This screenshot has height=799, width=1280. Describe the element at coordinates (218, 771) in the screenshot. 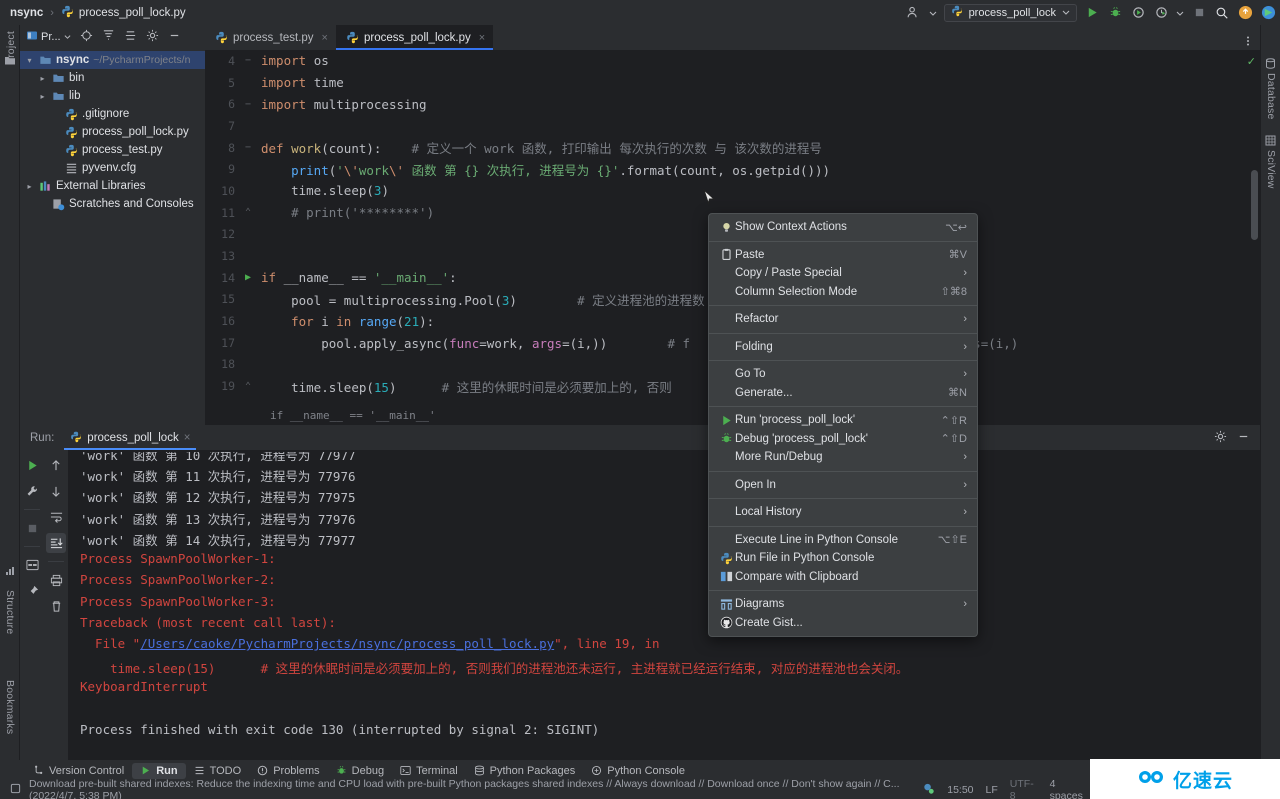

I see `bottom-tool-button: TODO` at that location.